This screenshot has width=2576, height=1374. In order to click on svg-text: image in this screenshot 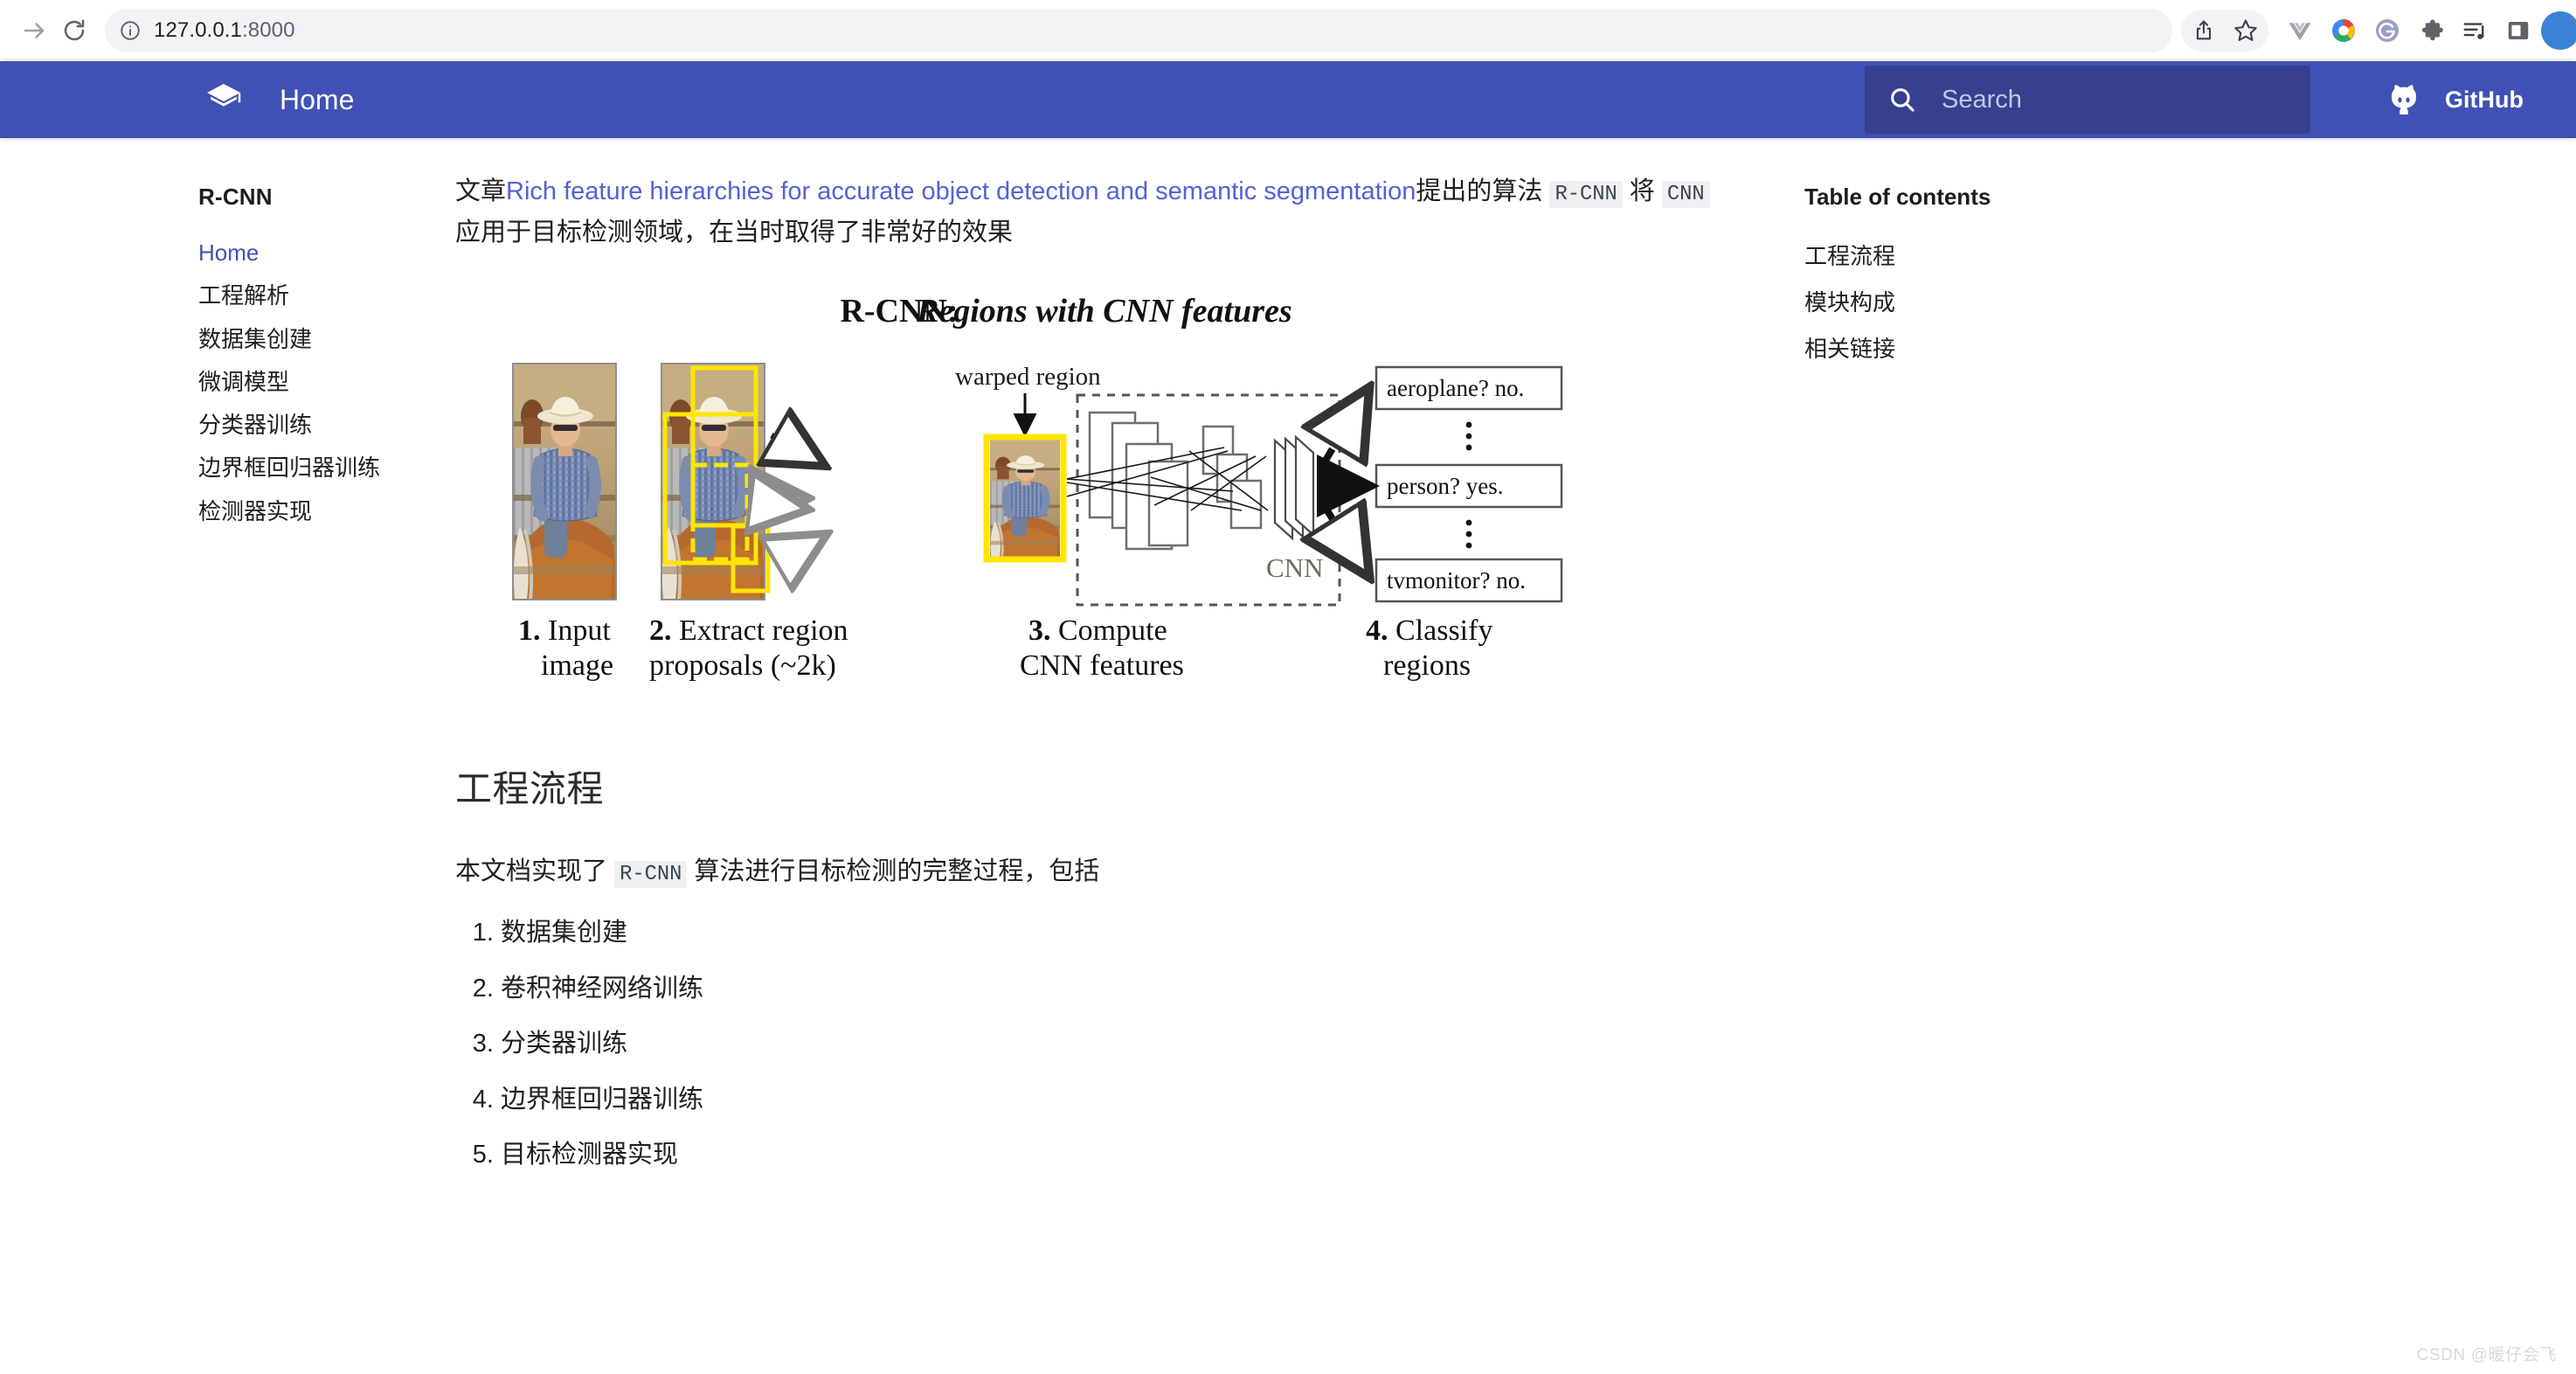, I will do `click(577, 665)`.